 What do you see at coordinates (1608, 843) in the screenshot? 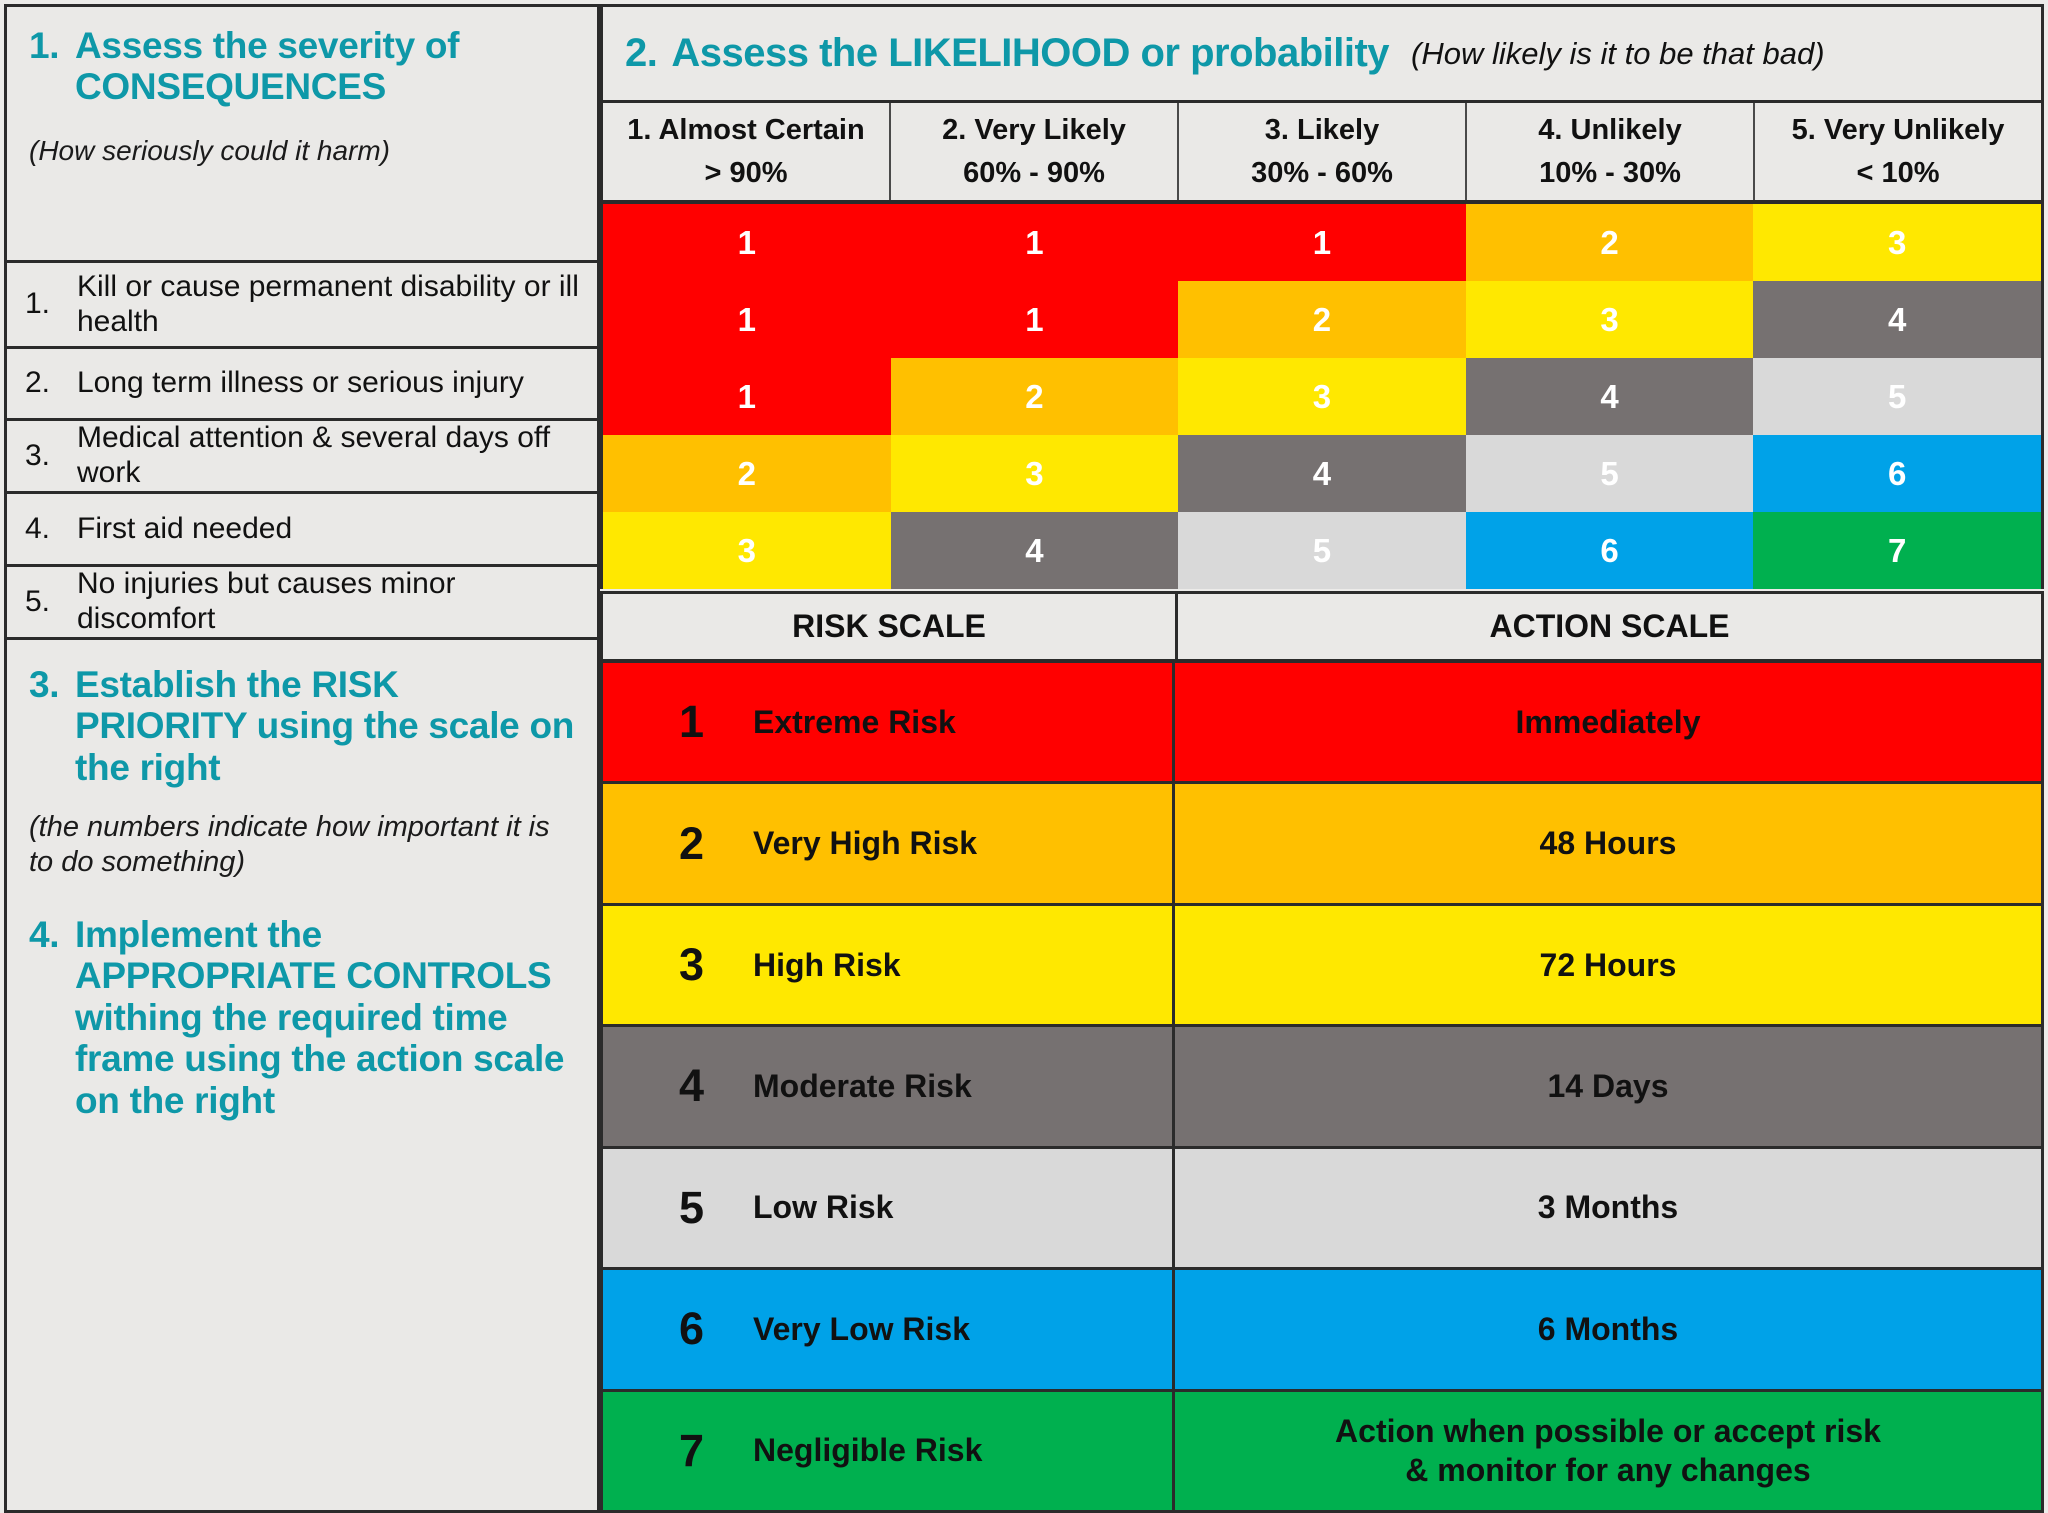
I see `action-scale-cell-2: 48 Hours` at bounding box center [1608, 843].